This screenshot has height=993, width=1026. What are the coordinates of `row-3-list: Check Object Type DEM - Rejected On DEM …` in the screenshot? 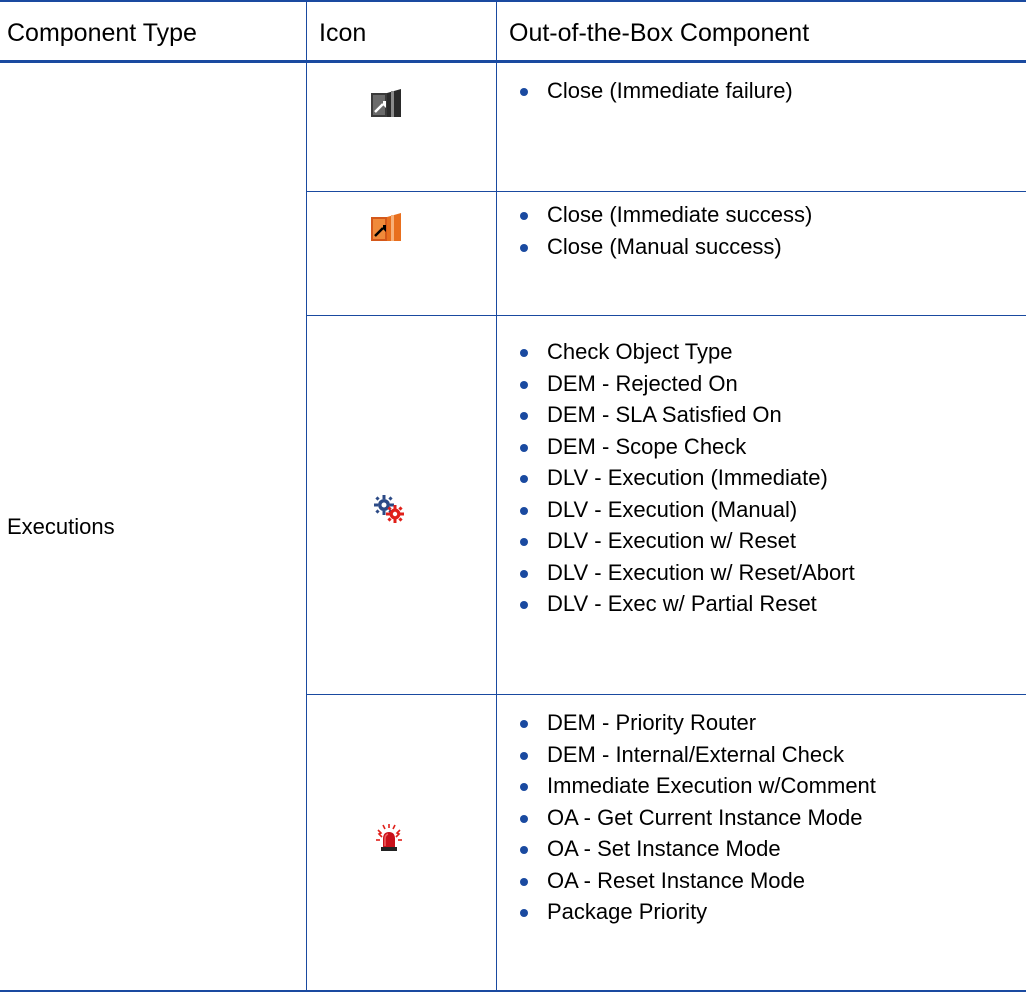 It's located at (687, 478).